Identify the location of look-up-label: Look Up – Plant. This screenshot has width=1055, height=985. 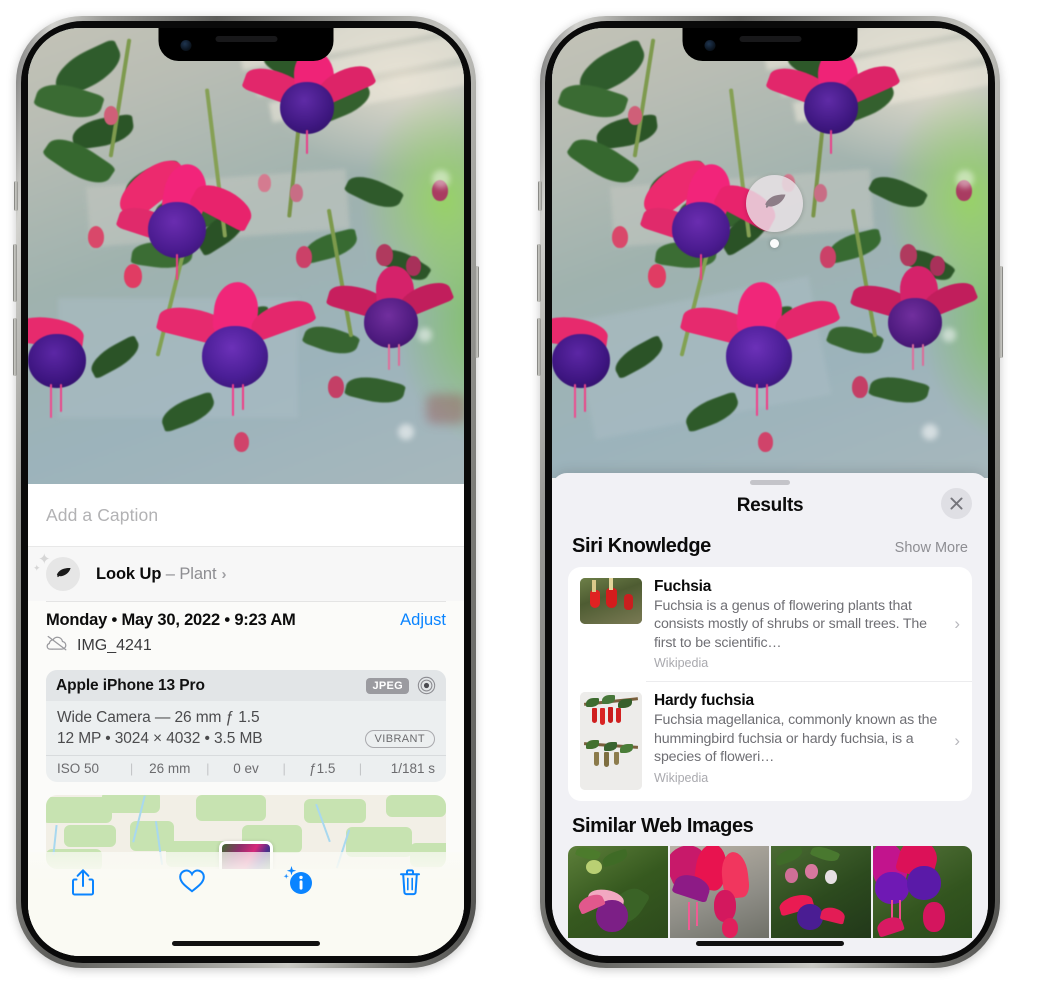
(156, 574).